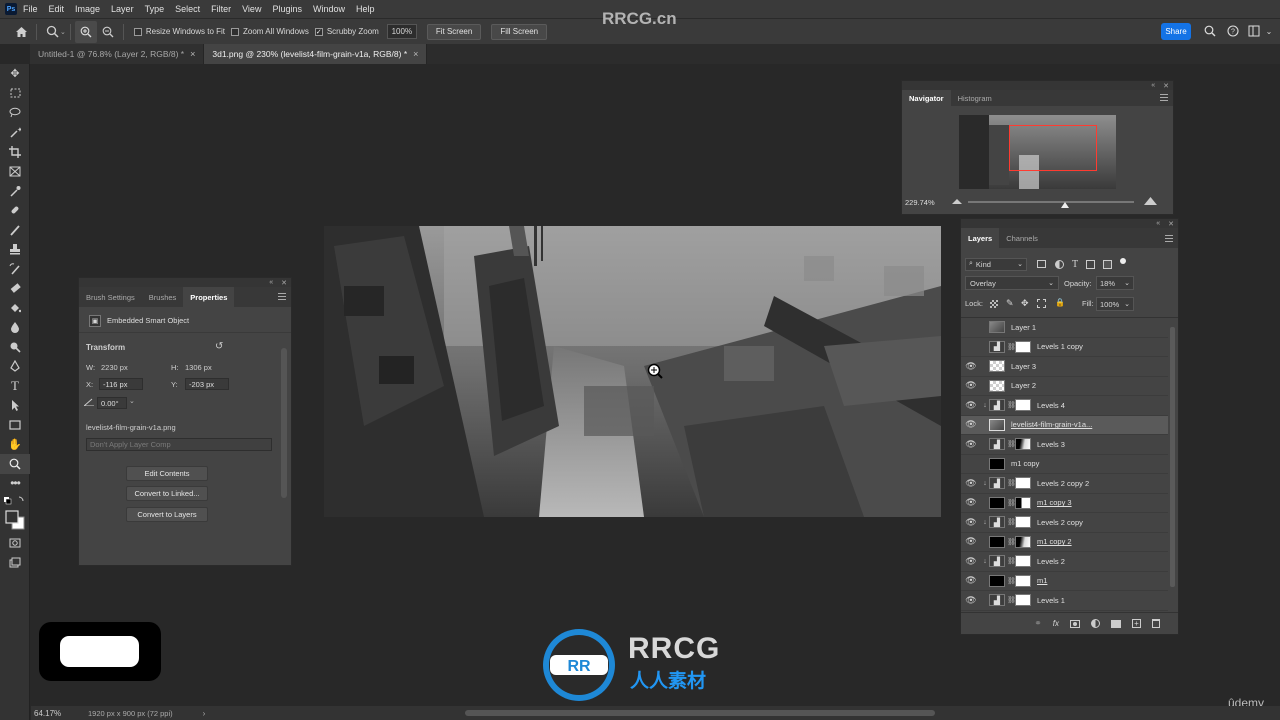  Describe the element at coordinates (980, 238) in the screenshot. I see `tab-layers: Layers` at that location.